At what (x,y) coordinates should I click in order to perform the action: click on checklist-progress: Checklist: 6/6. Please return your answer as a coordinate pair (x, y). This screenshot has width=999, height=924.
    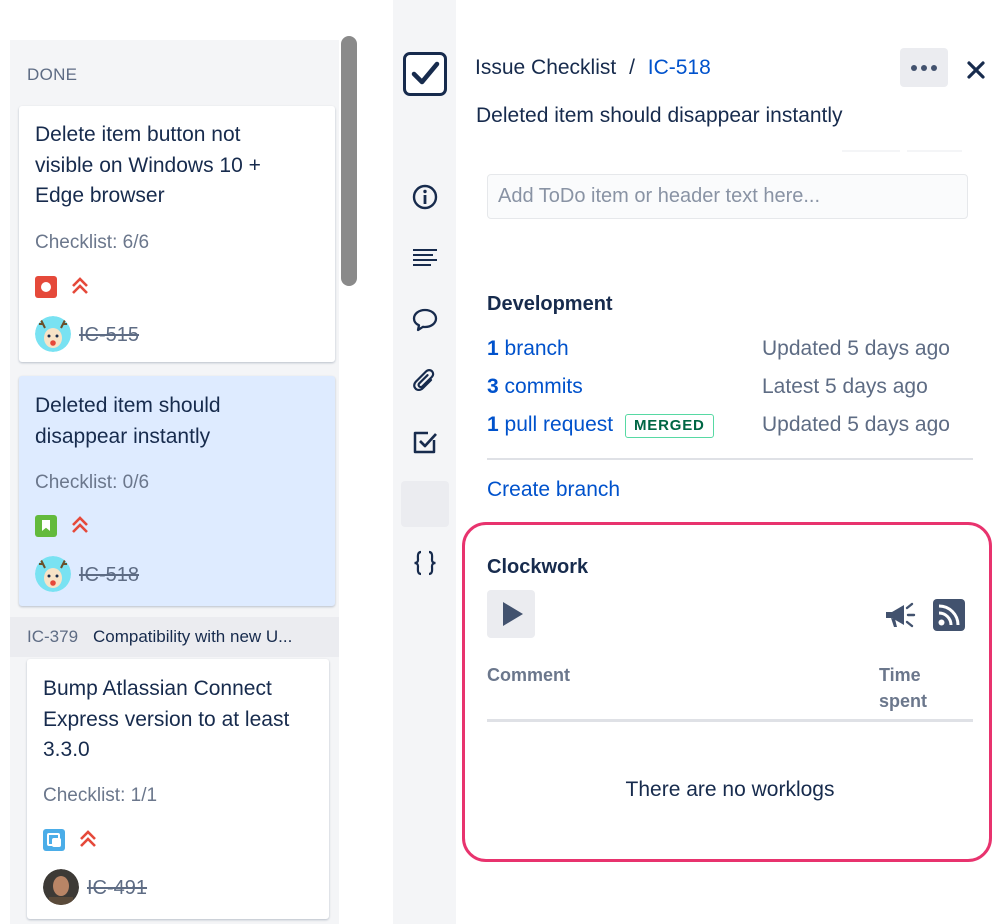
    Looking at the image, I should click on (92, 242).